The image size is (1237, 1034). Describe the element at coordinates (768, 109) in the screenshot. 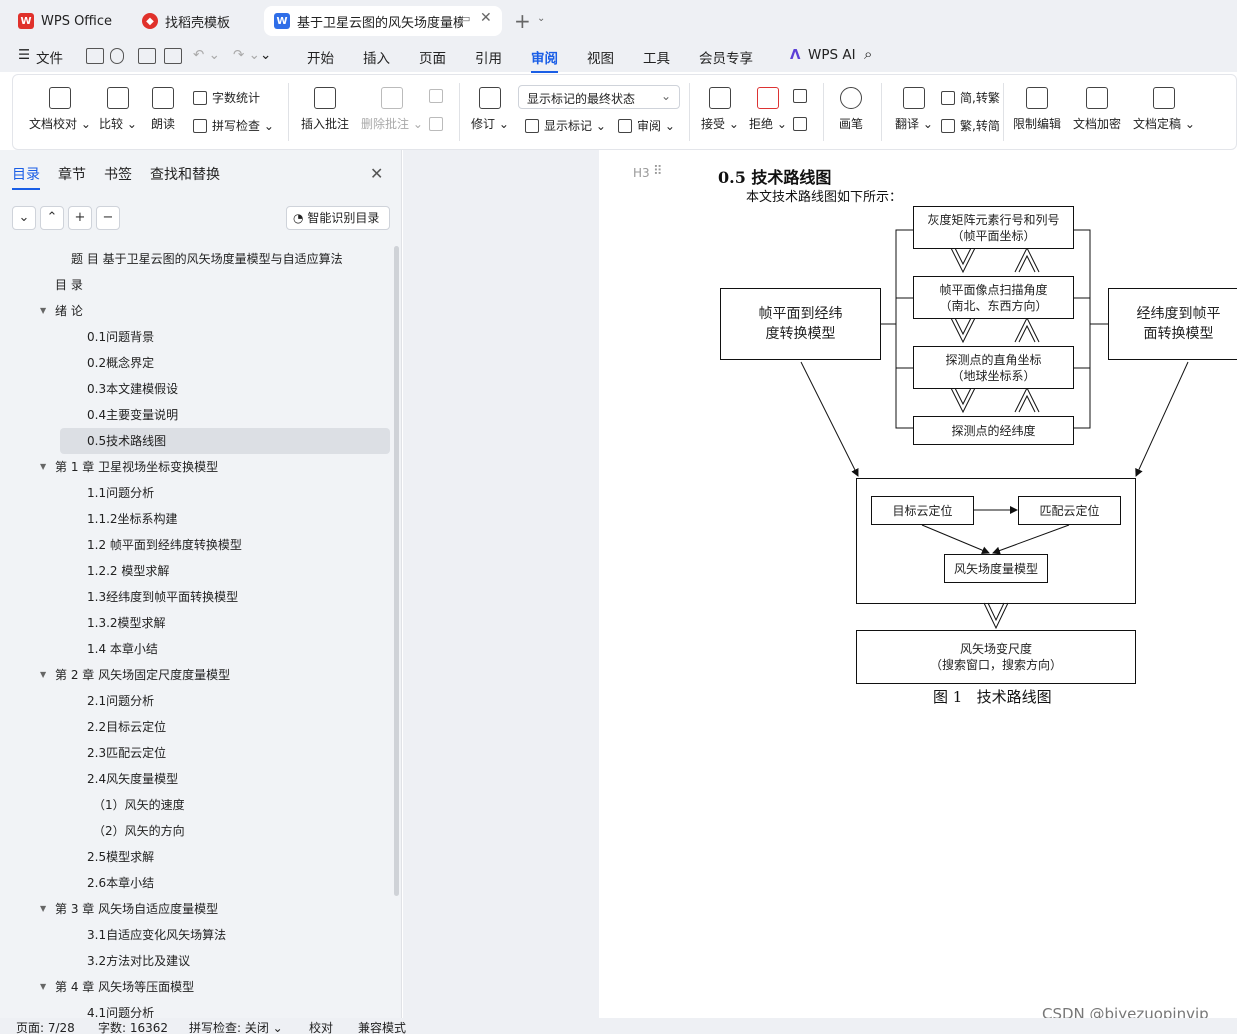

I see `reject-button: 拒绝 ⌄` at that location.